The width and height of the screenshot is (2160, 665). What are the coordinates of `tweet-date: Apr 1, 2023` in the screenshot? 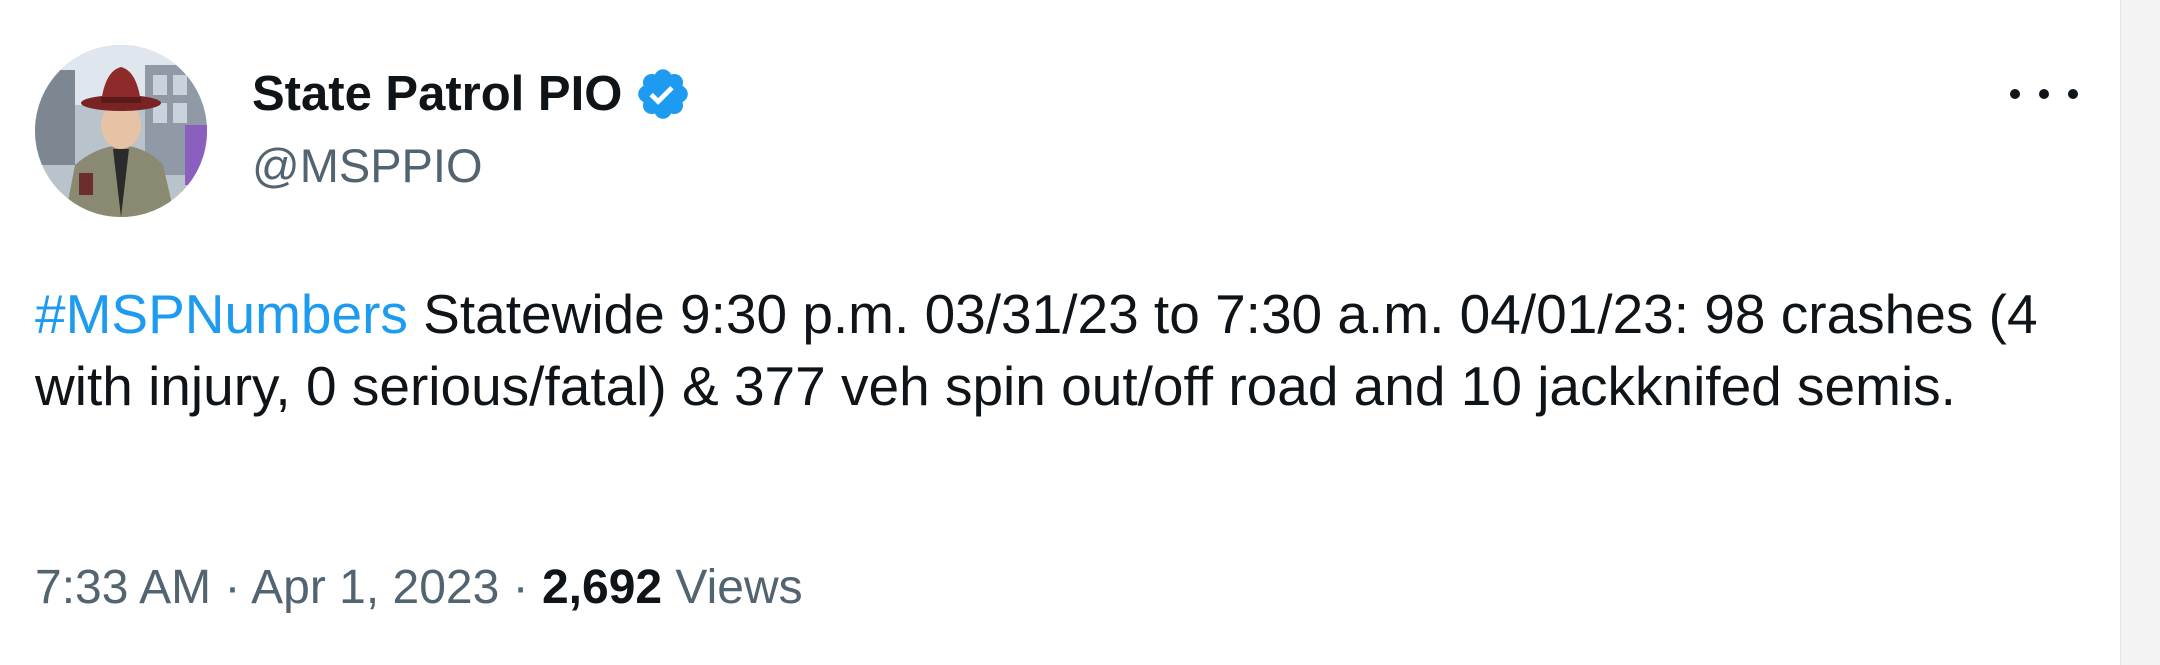 It's located at (375, 587).